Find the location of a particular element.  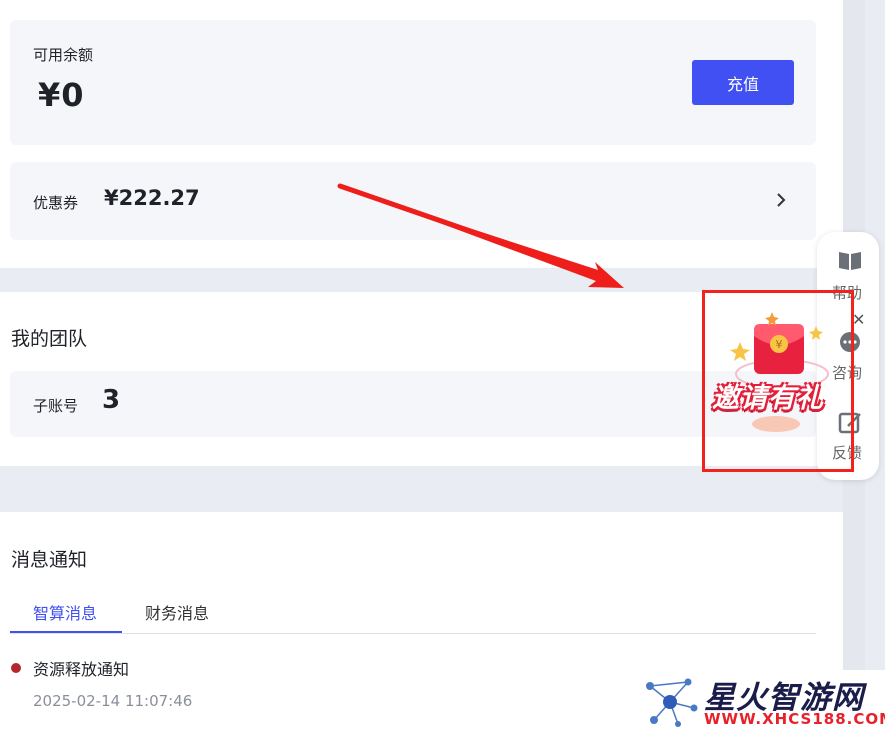

recharge-button: 充值 is located at coordinates (743, 82).